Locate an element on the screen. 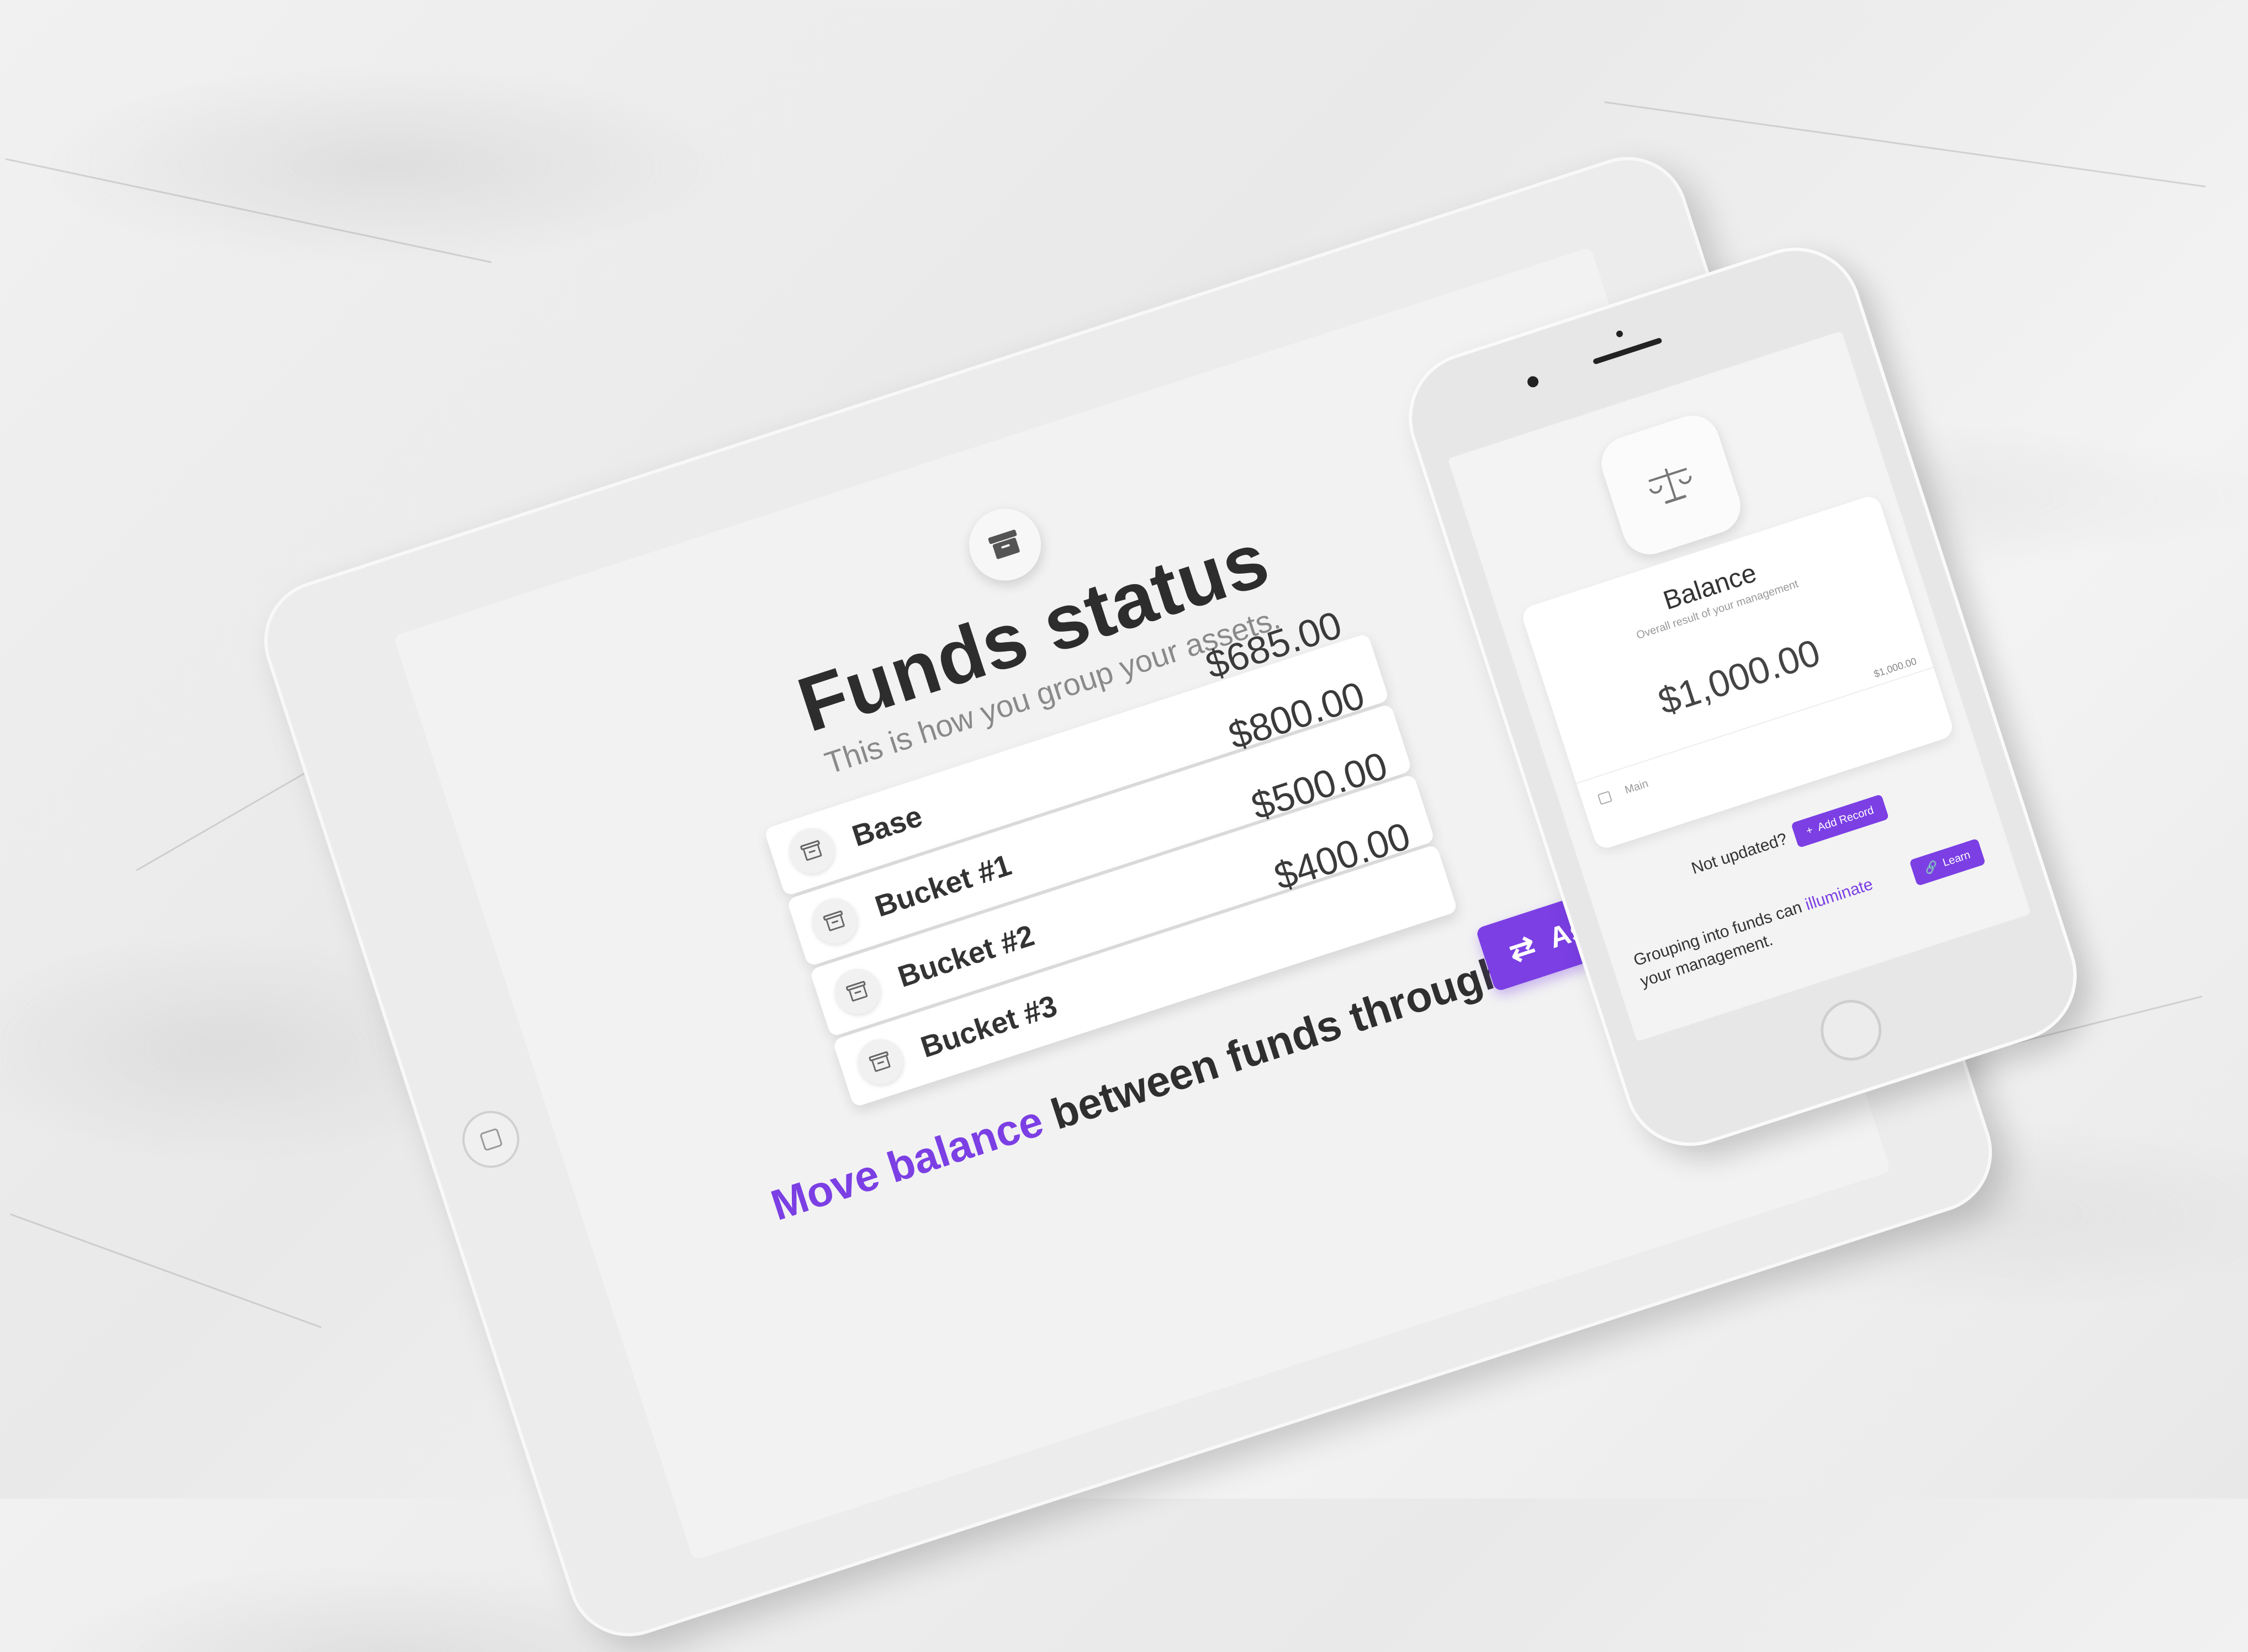  add-record-button: + Add Record is located at coordinates (1840, 821).